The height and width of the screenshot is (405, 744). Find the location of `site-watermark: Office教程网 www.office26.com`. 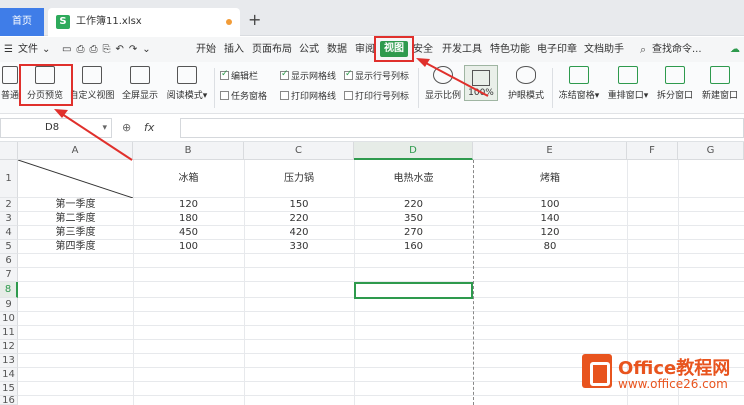

site-watermark: Office教程网 www.office26.com is located at coordinates (663, 377).